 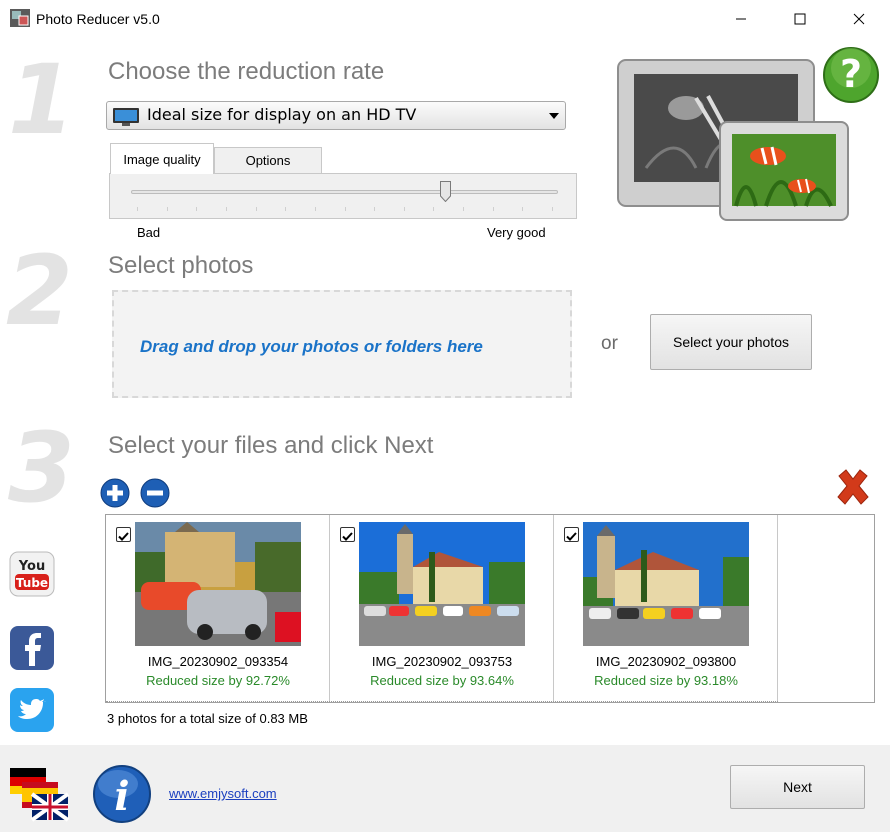 What do you see at coordinates (218, 661) in the screenshot?
I see `file-name: IMG_20230902_093354` at bounding box center [218, 661].